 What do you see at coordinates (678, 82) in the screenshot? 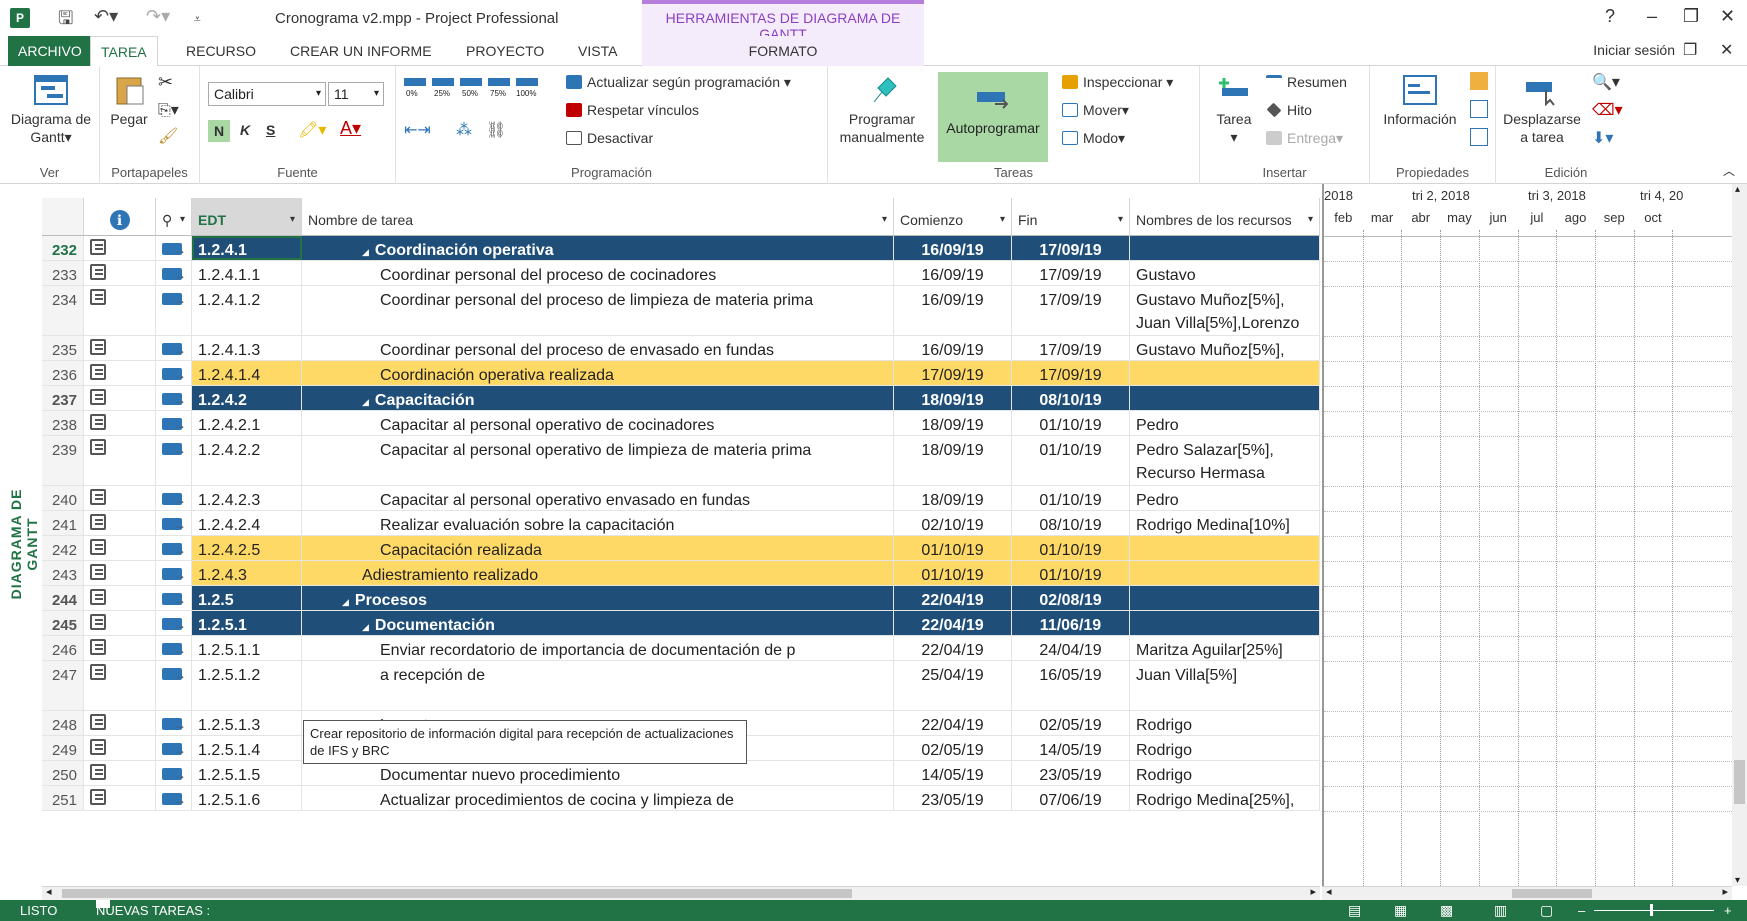
I see `update-schedule-button: Actualizar según programación ▾` at bounding box center [678, 82].